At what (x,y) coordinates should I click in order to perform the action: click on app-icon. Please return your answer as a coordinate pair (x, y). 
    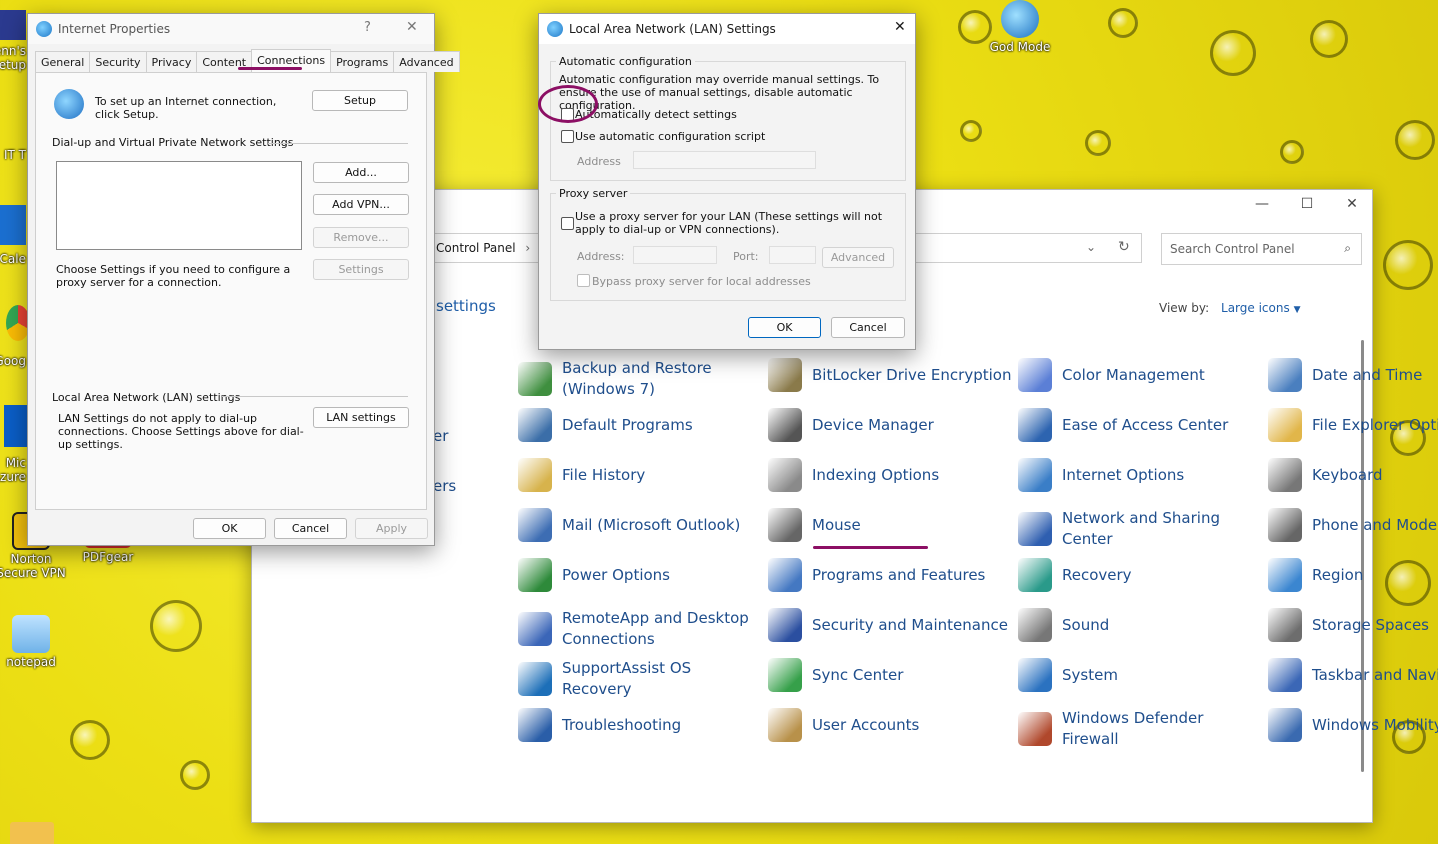
    Looking at the image, I should click on (13, 225).